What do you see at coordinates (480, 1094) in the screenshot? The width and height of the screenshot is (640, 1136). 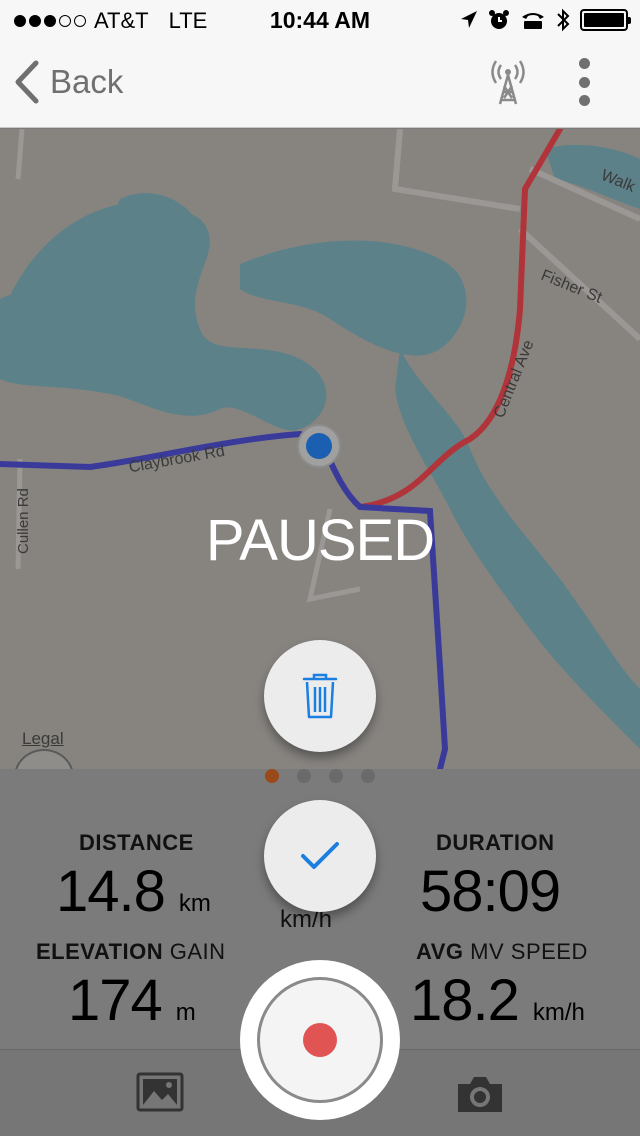 I see `camera-icon` at bounding box center [480, 1094].